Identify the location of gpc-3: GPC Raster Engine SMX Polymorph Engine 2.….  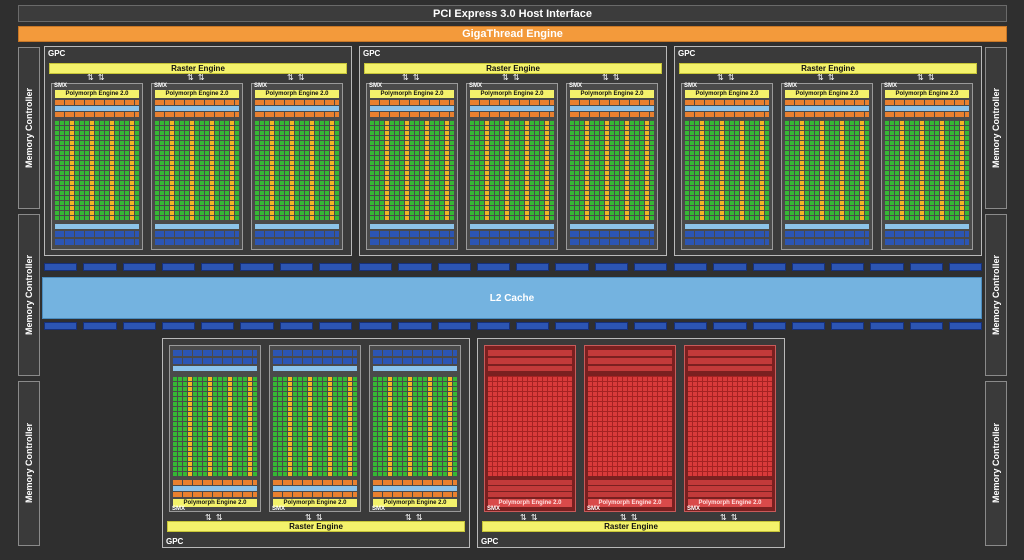
(828, 151).